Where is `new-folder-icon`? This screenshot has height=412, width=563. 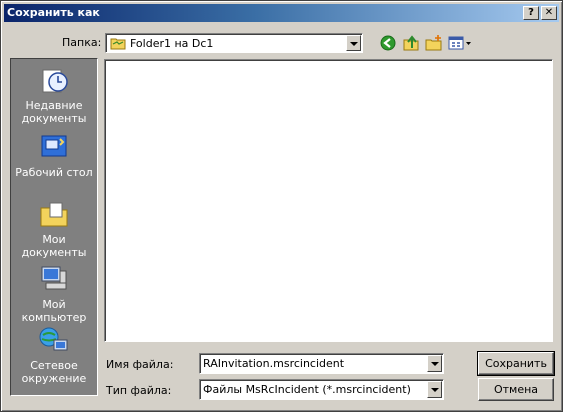
new-folder-icon is located at coordinates (434, 43).